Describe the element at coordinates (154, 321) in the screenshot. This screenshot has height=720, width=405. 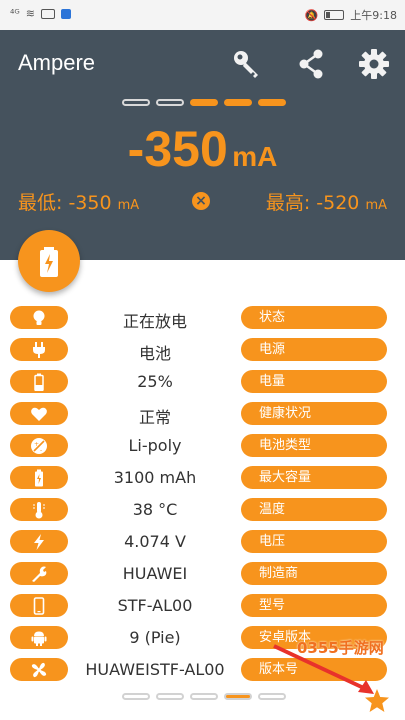
I see `row-value: 正在放电` at that location.